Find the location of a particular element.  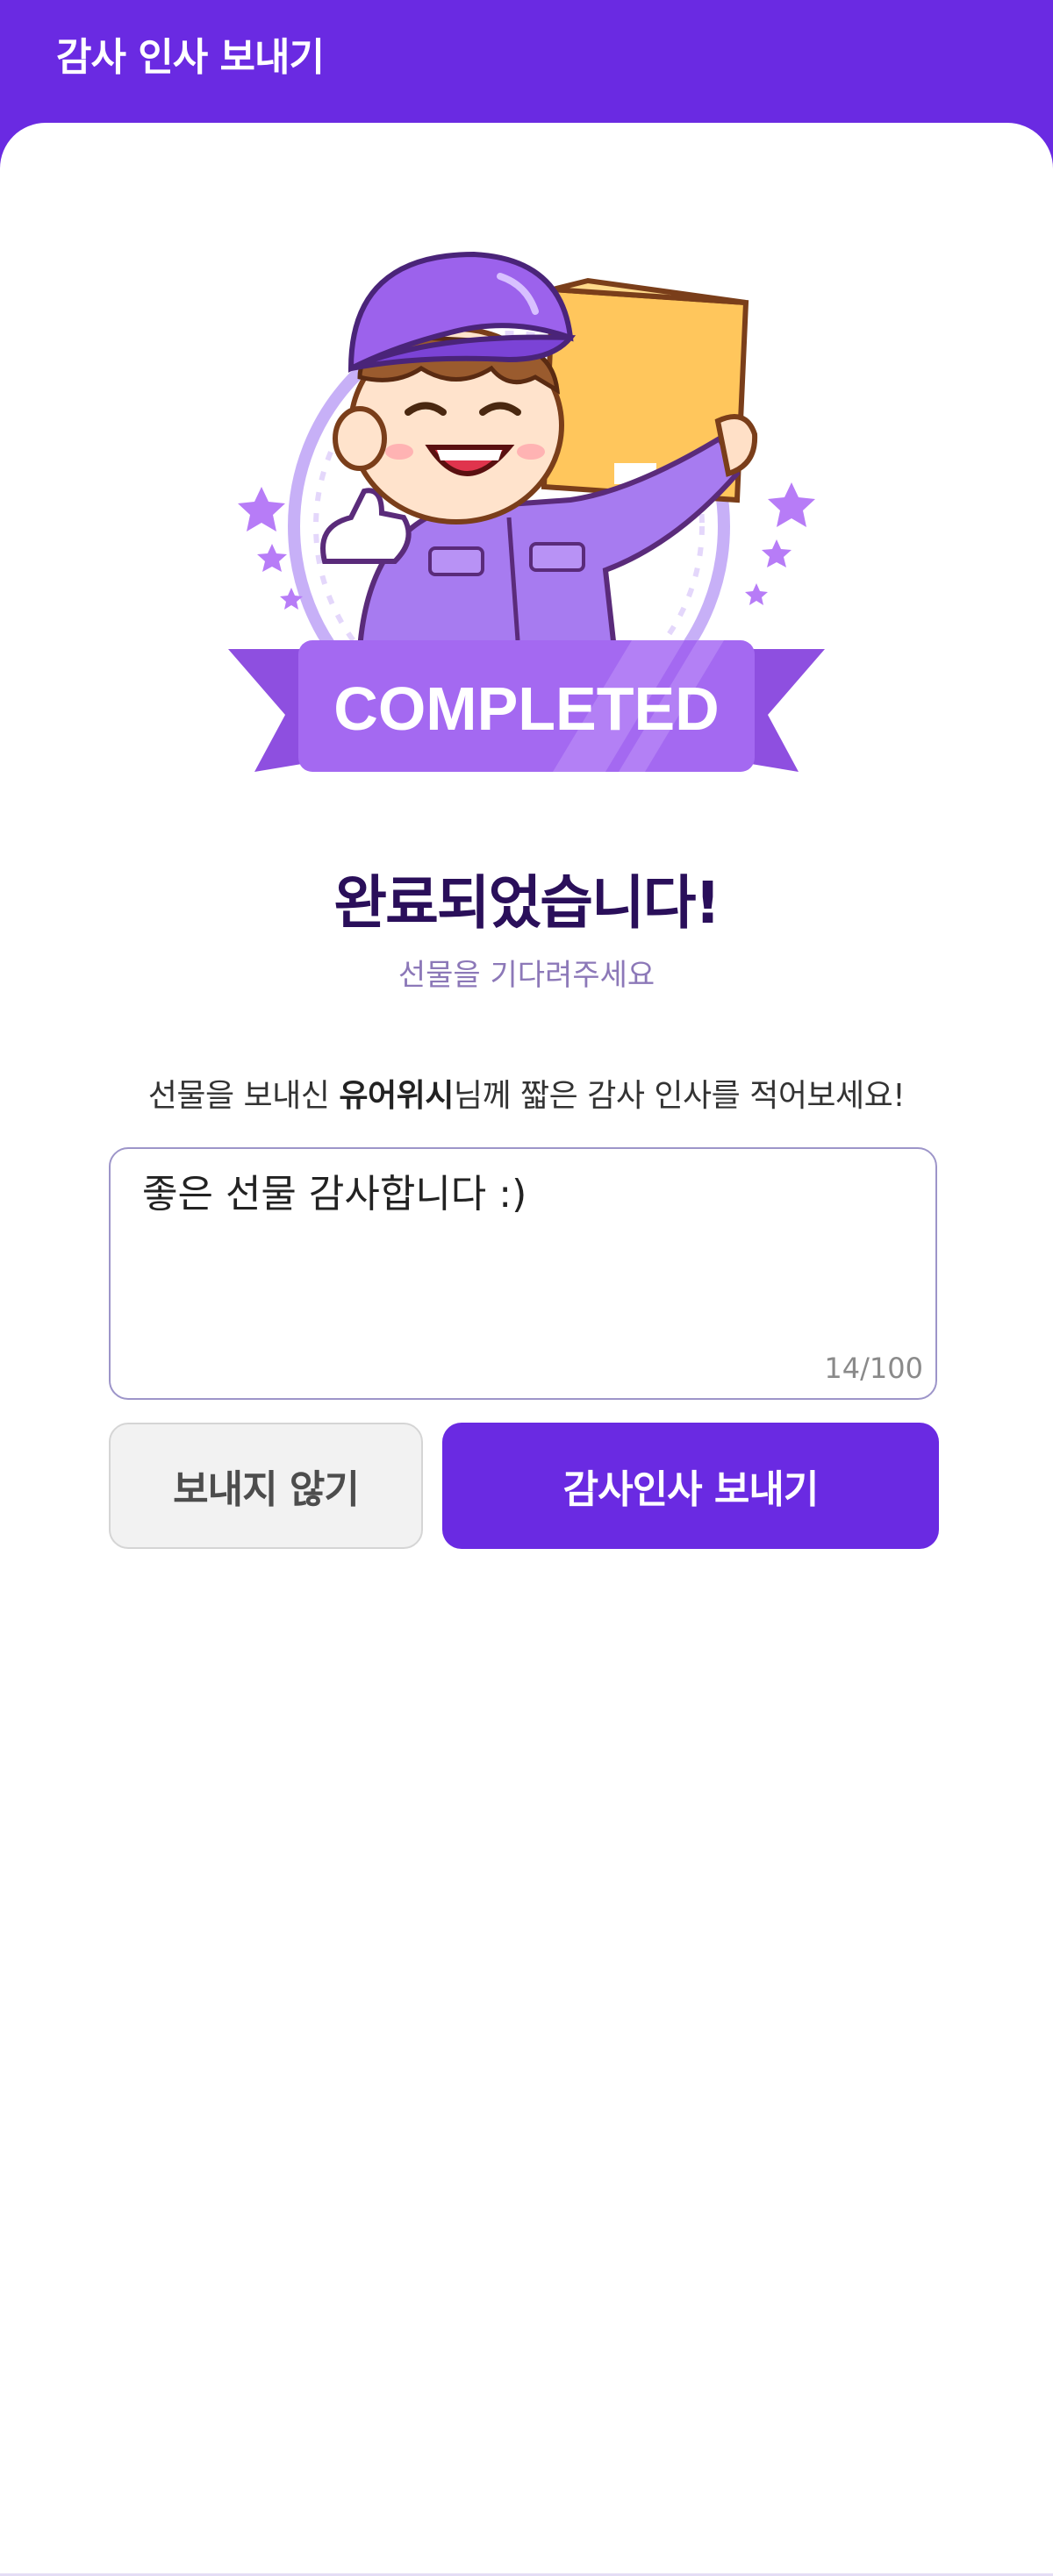

prompt-after: 님께 짧은 감사 인사를 적어보세요! is located at coordinates (679, 1096).